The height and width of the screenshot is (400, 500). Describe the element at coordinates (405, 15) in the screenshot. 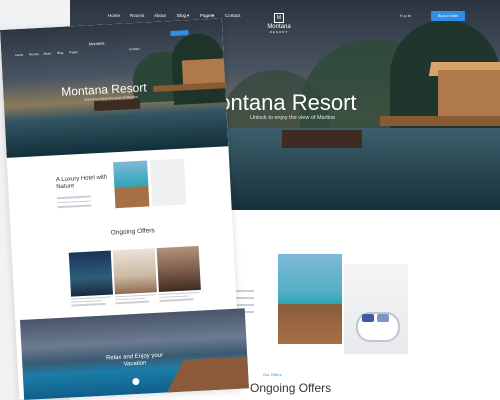

I see `social-icons: f t p in` at that location.